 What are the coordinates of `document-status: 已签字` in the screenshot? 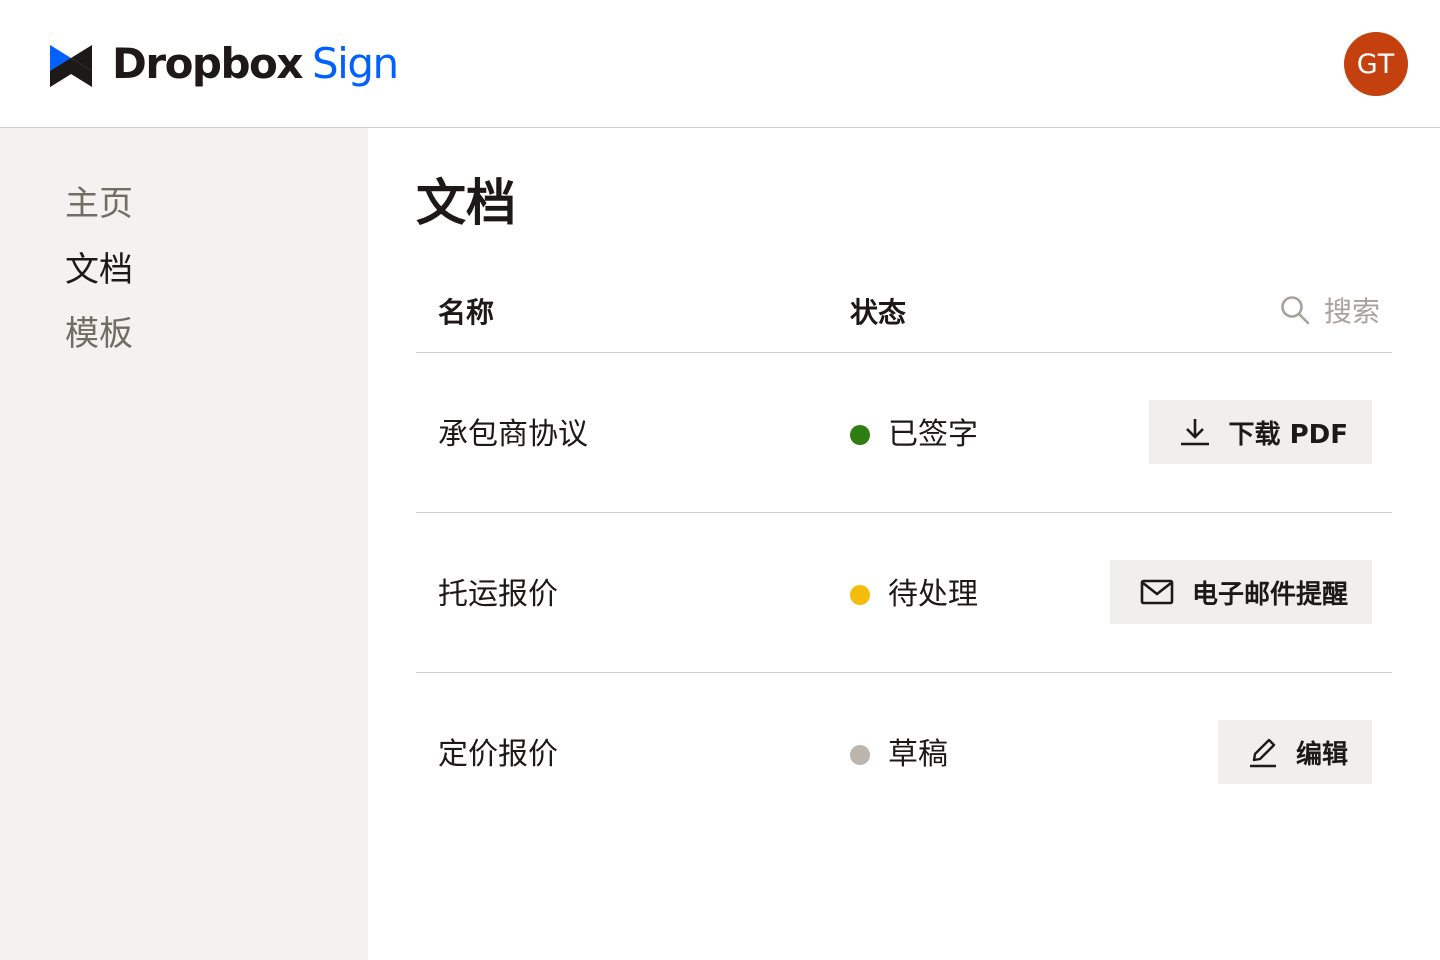 It's located at (914, 435).